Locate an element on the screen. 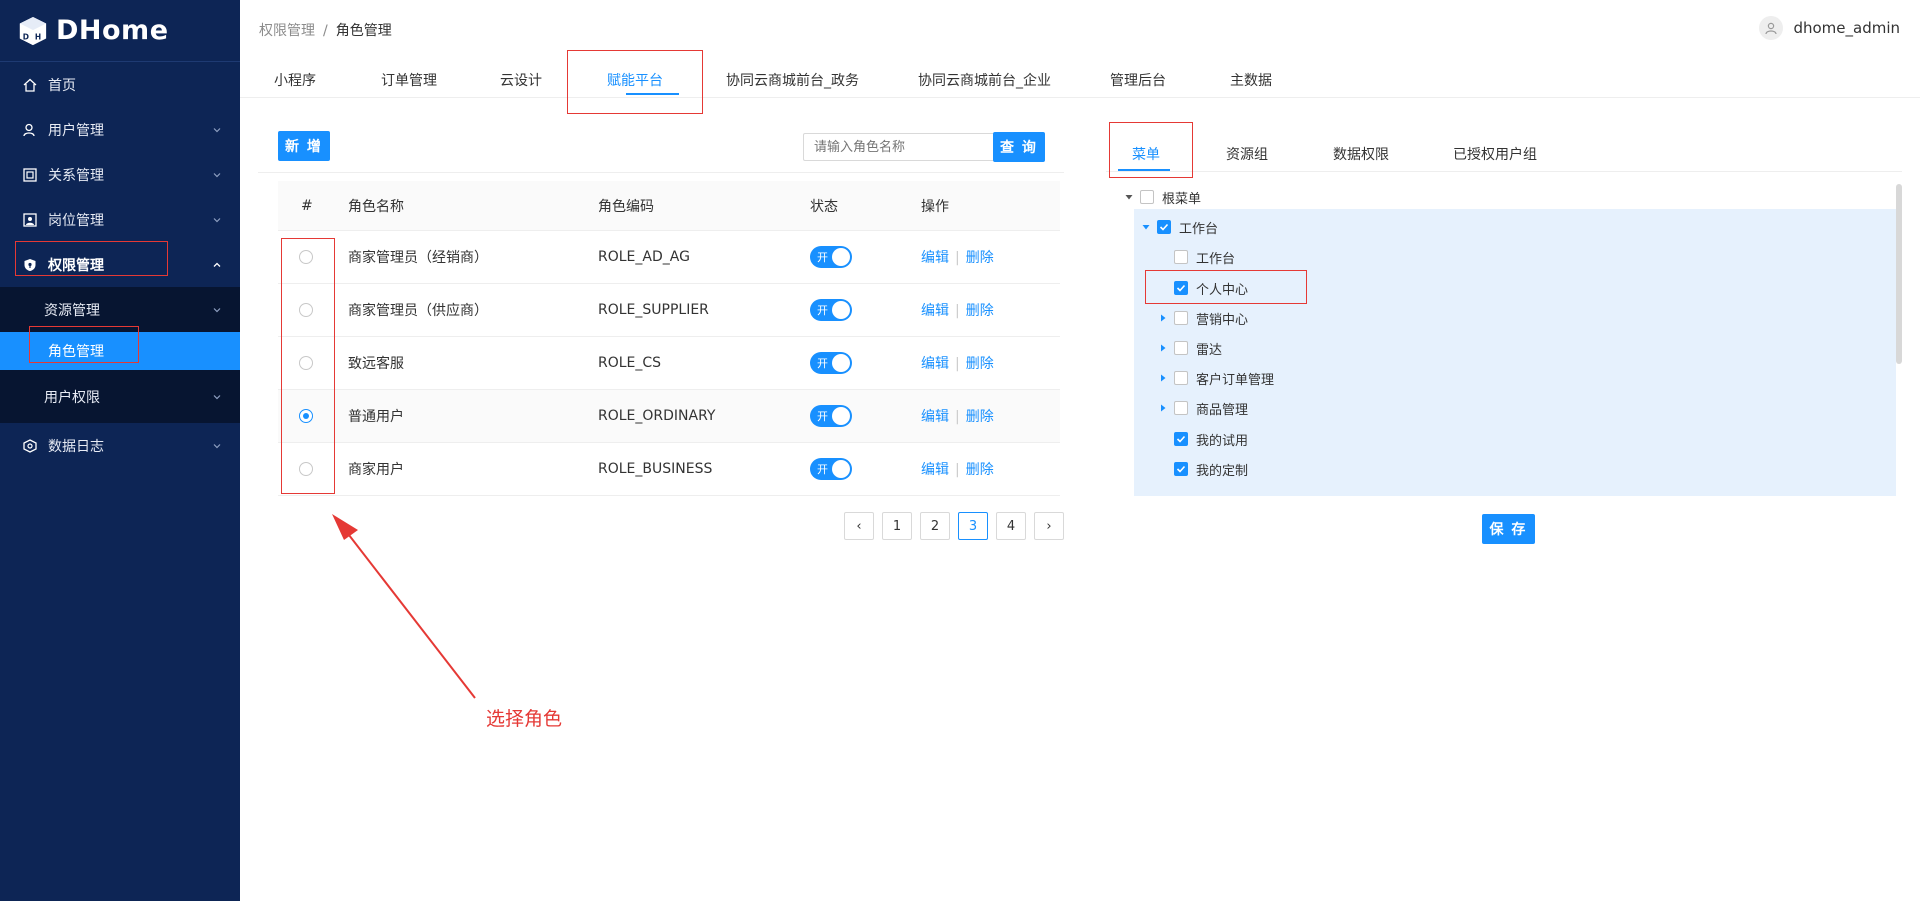 The width and height of the screenshot is (1920, 901). search-button: 查 询 is located at coordinates (1019, 147).